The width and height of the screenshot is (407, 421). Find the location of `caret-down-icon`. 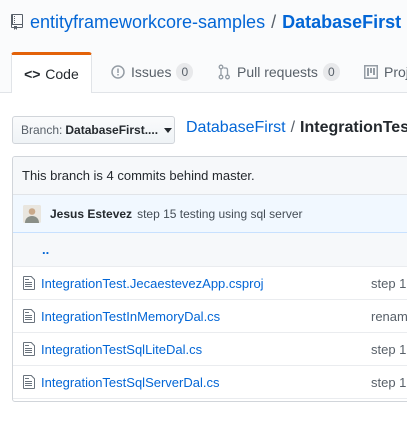

caret-down-icon is located at coordinates (168, 130).